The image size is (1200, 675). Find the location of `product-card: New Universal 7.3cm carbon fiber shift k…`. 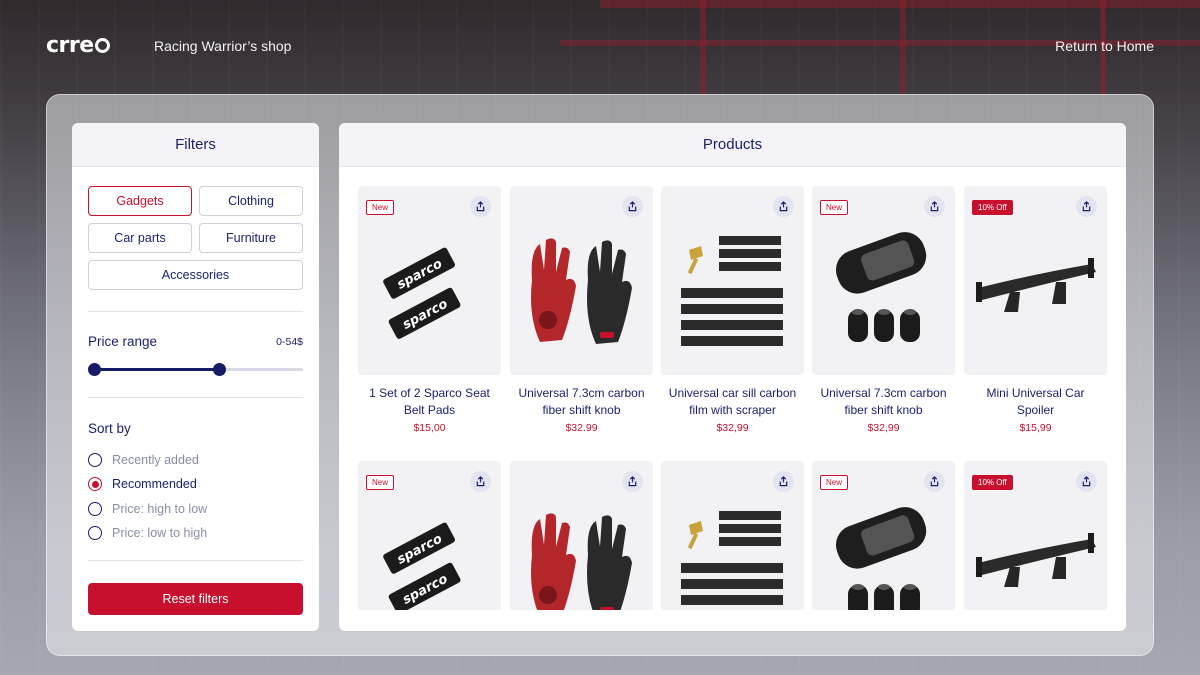

product-card: New Universal 7.3cm carbon fiber shift k… is located at coordinates (883, 310).